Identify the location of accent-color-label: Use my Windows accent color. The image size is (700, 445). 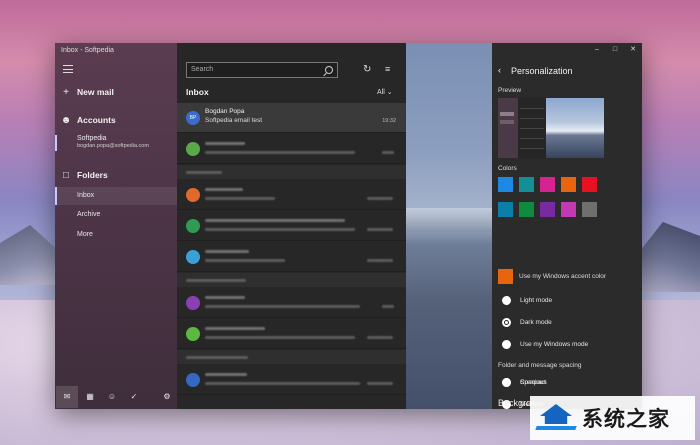
(562, 276).